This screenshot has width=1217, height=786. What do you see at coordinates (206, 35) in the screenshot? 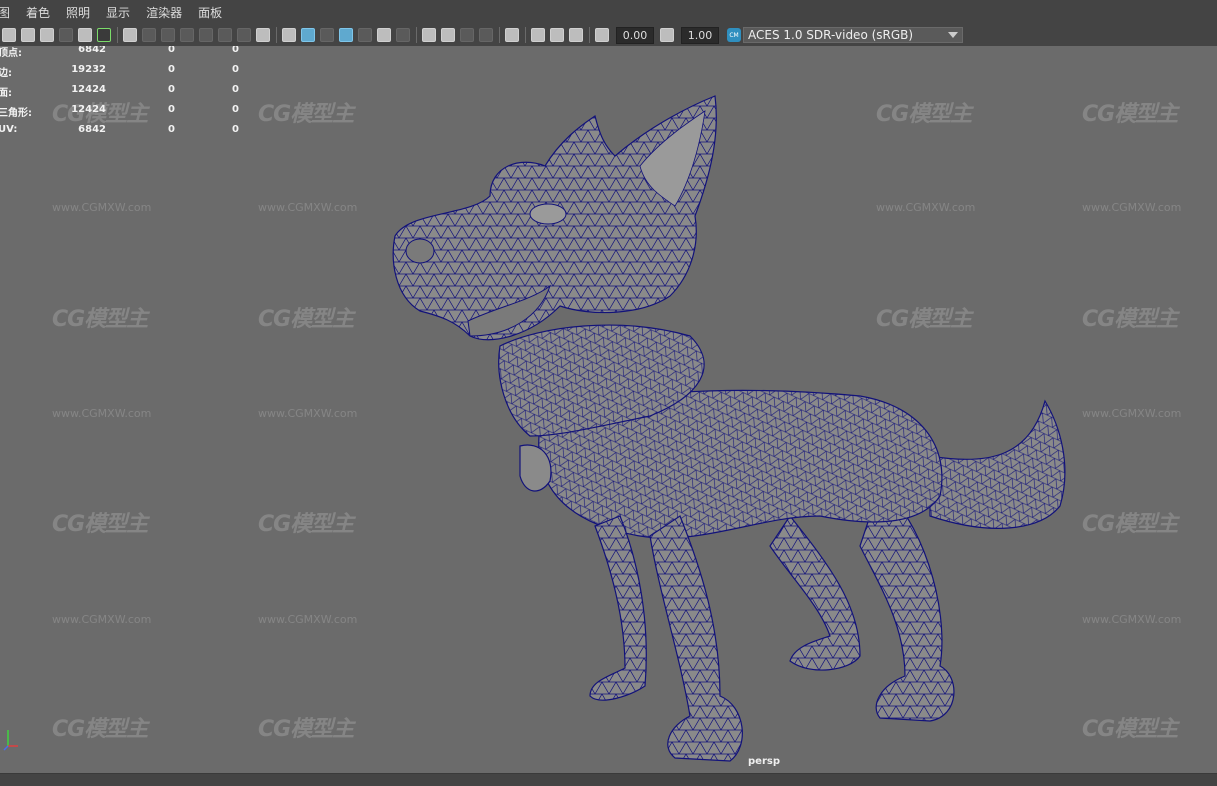
I see `field-chart-icon` at bounding box center [206, 35].